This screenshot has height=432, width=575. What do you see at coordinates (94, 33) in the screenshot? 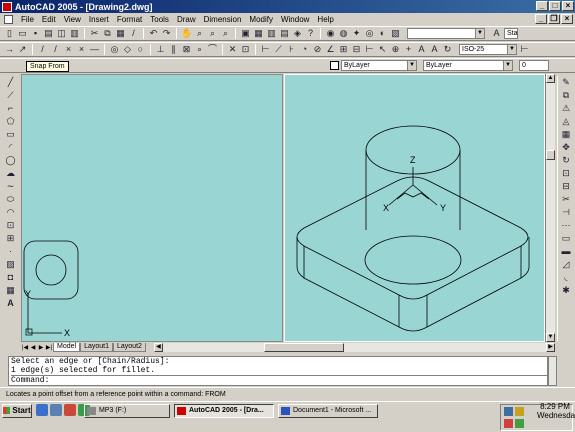
I see `cut-icon: ✂` at bounding box center [94, 33].